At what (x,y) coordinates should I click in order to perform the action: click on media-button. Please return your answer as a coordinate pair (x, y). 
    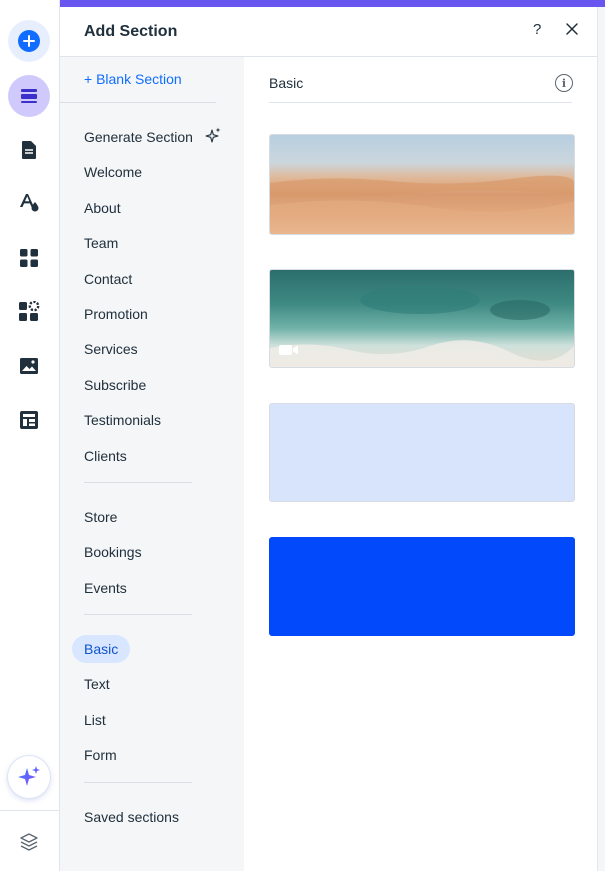
    Looking at the image, I should click on (29, 366).